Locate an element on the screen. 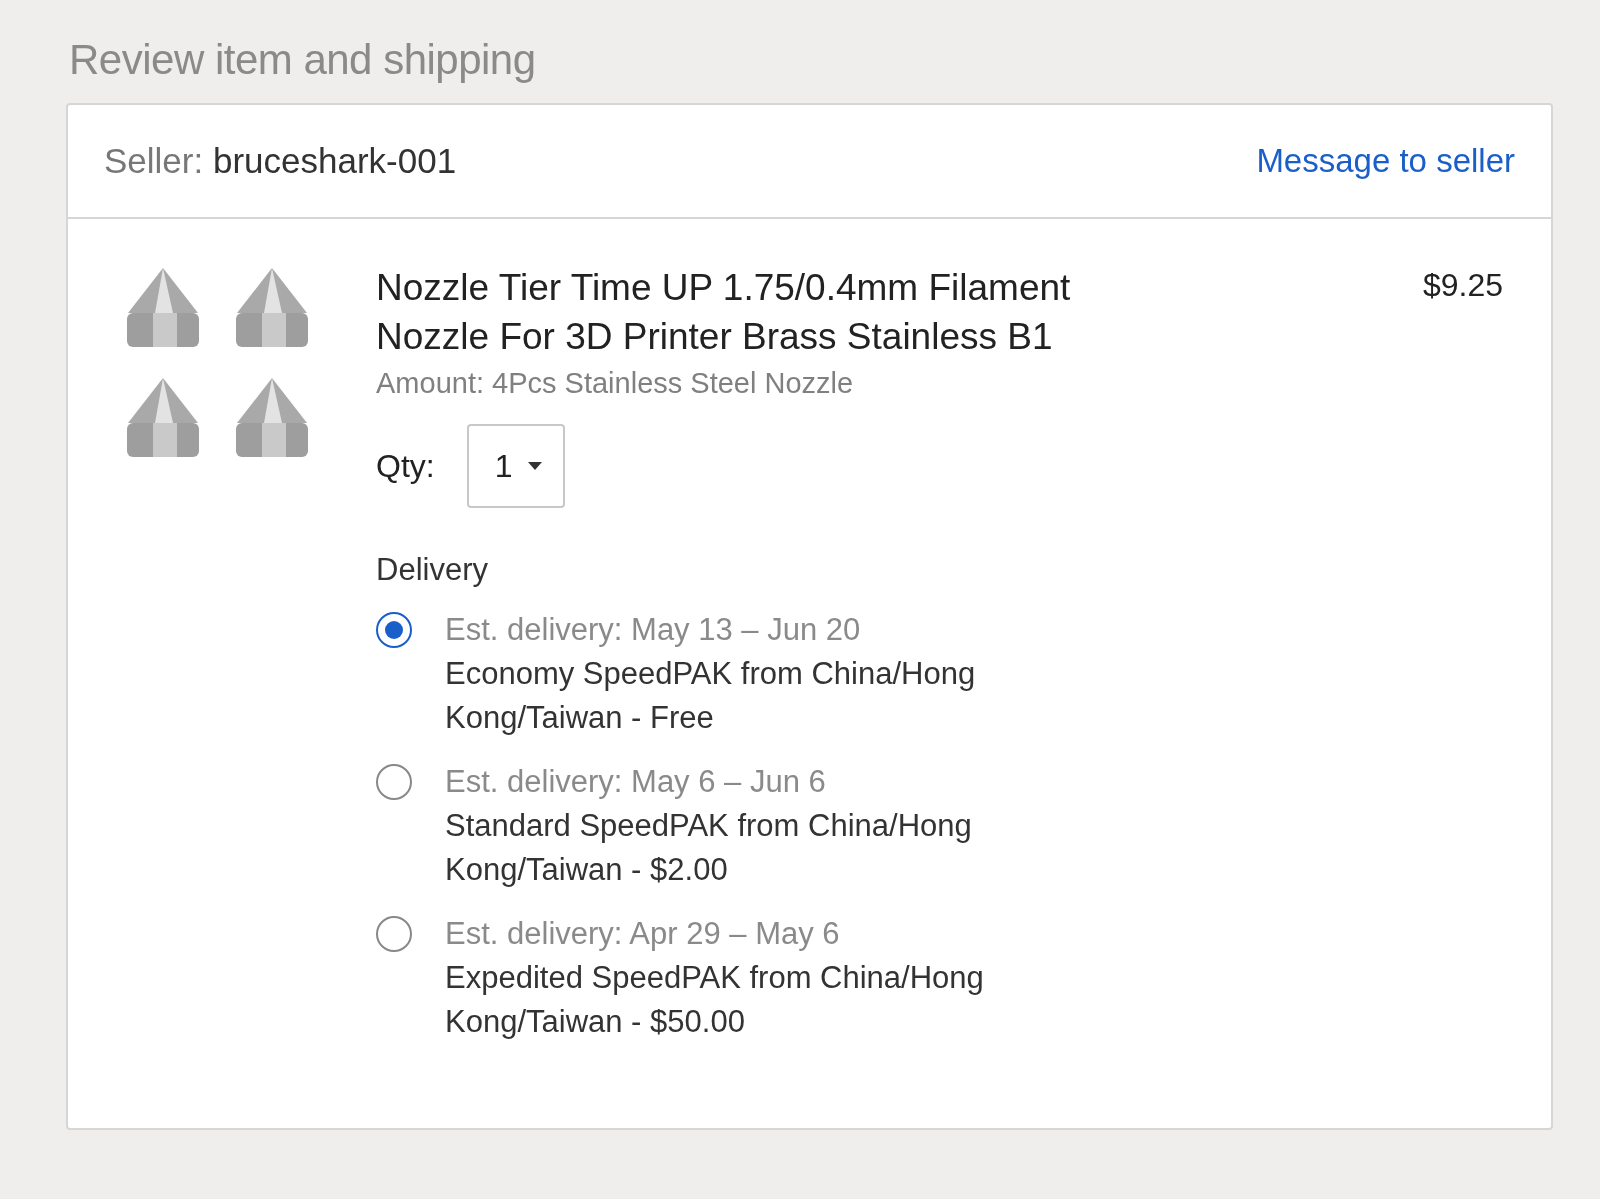 The image size is (1600, 1199). caret-icon is located at coordinates (535, 466).